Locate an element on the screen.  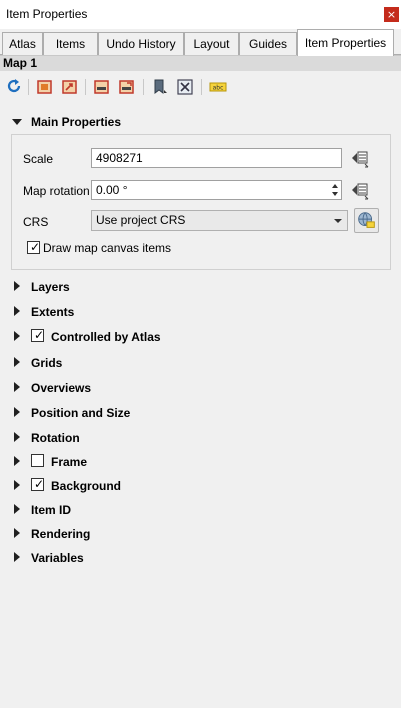
section-label: Overviews is located at coordinates (61, 388).